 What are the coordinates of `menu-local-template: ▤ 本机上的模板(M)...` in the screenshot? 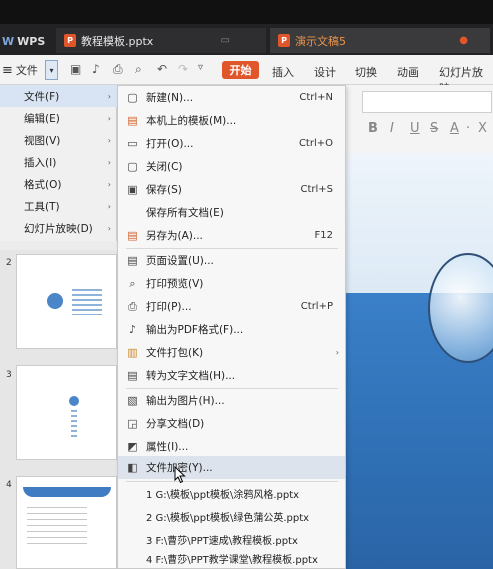 It's located at (231, 120).